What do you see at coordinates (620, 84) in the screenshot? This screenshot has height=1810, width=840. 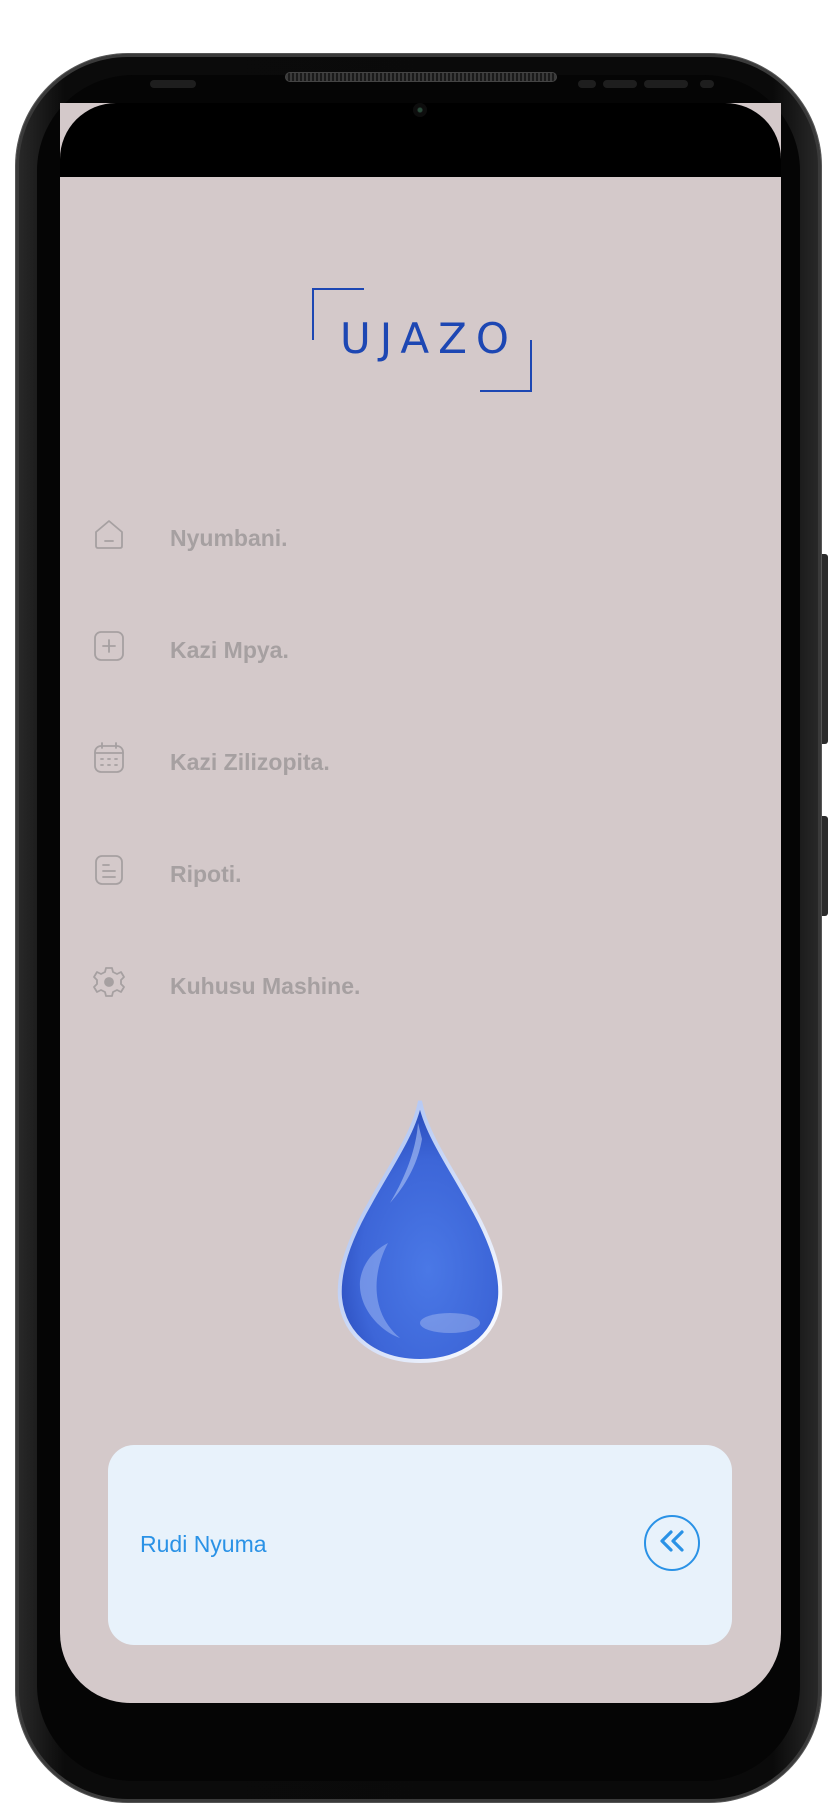 I see `sensor-a` at bounding box center [620, 84].